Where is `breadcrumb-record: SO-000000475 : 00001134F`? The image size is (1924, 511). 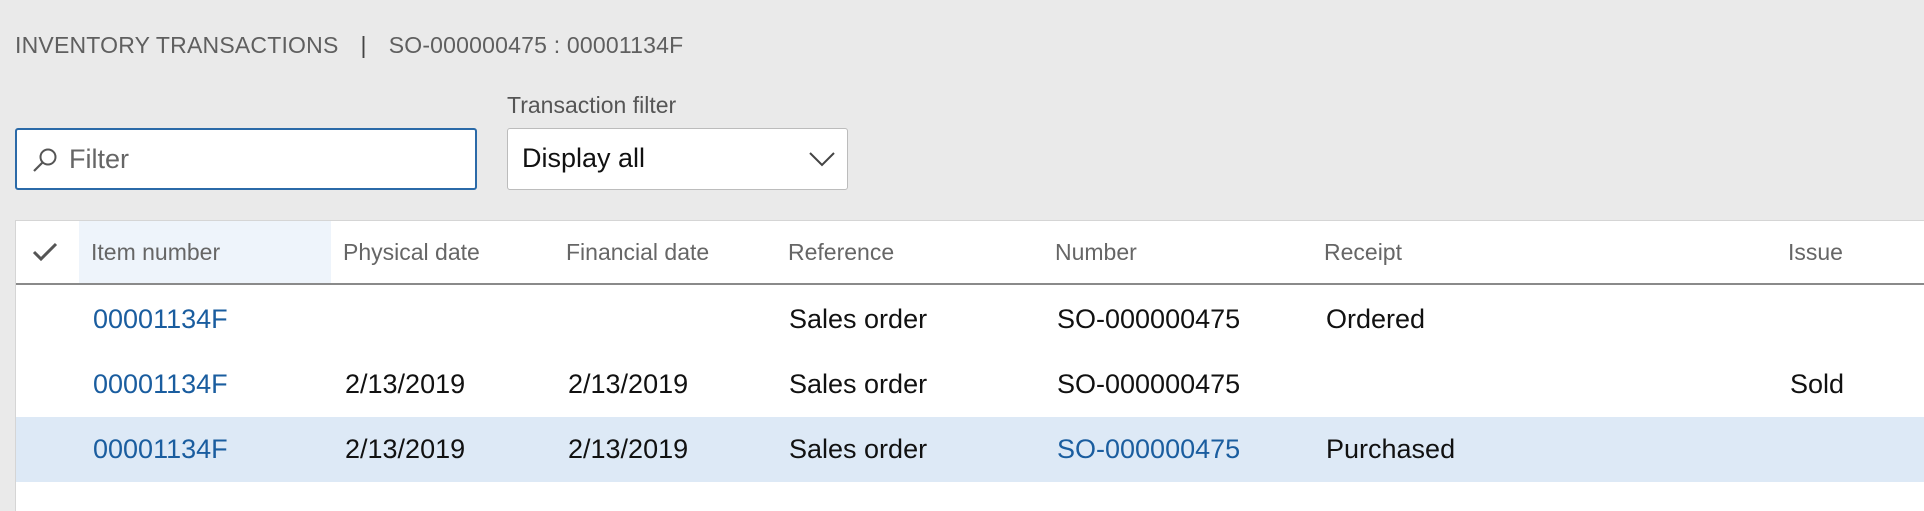
breadcrumb-record: SO-000000475 : 00001134F is located at coordinates (536, 45).